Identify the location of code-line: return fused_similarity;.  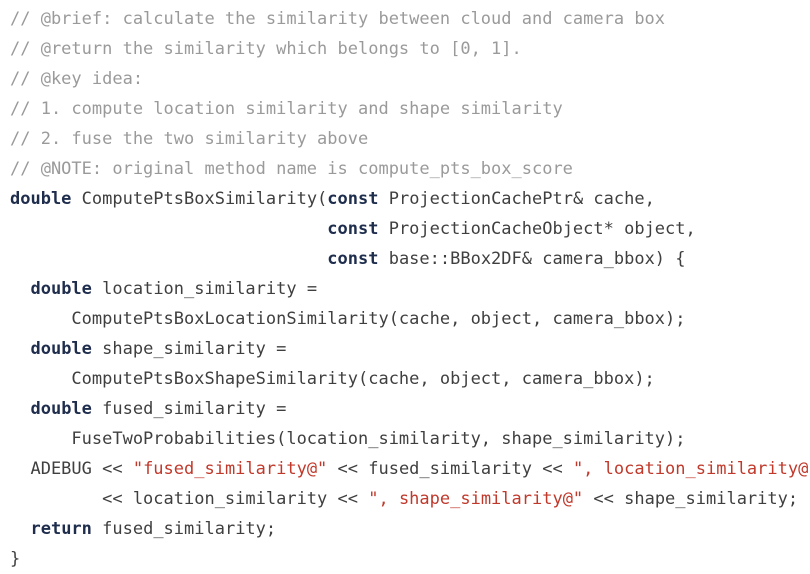
(405, 529).